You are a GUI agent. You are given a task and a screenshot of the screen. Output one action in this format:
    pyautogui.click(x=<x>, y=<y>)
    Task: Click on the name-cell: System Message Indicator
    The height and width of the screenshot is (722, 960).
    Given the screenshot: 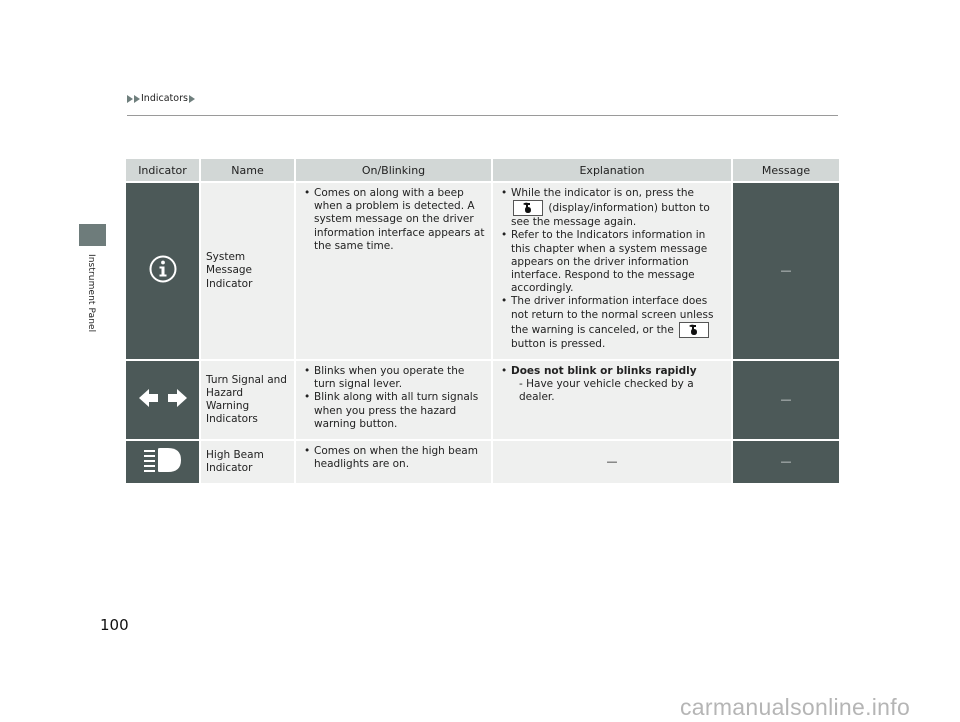 What is the action you would take?
    pyautogui.click(x=247, y=271)
    